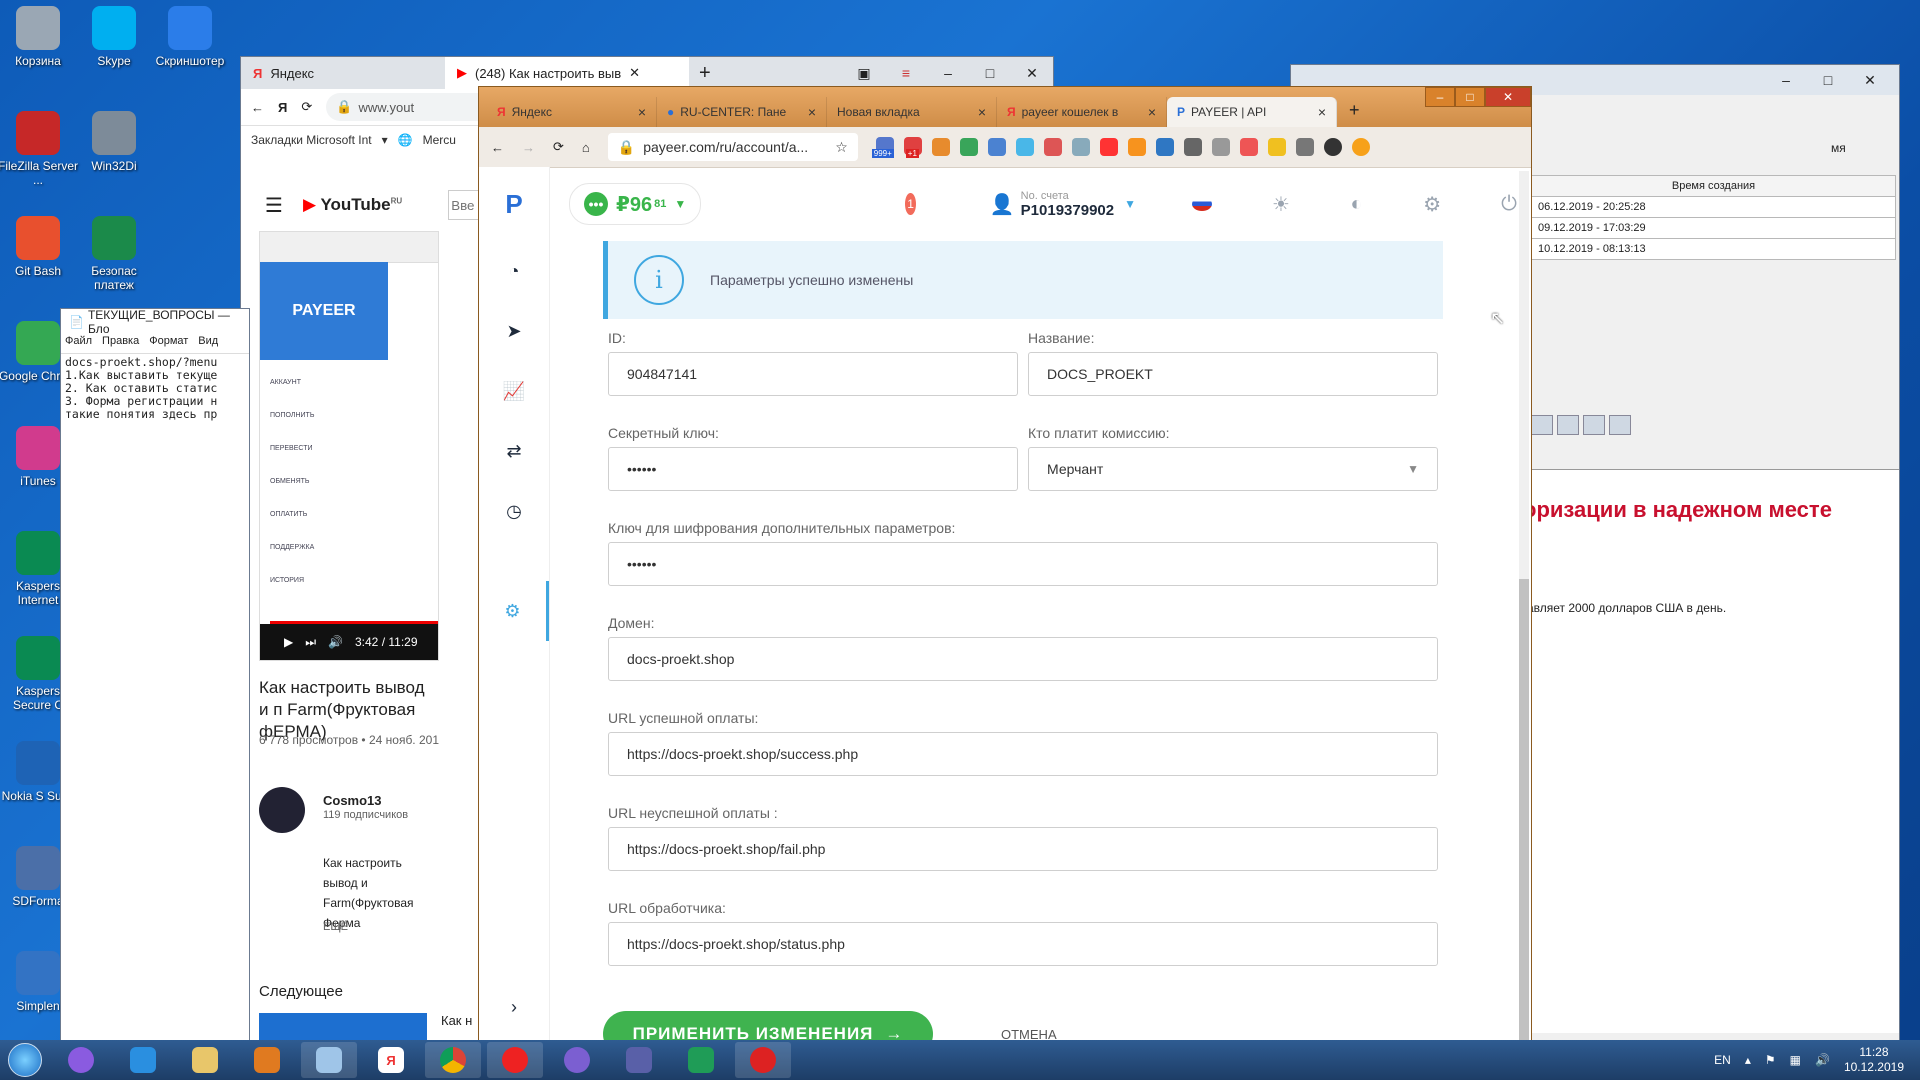 The width and height of the screenshot is (1920, 1080). Describe the element at coordinates (1024, 147) in the screenshot. I see `cloud-extension-icon` at that location.